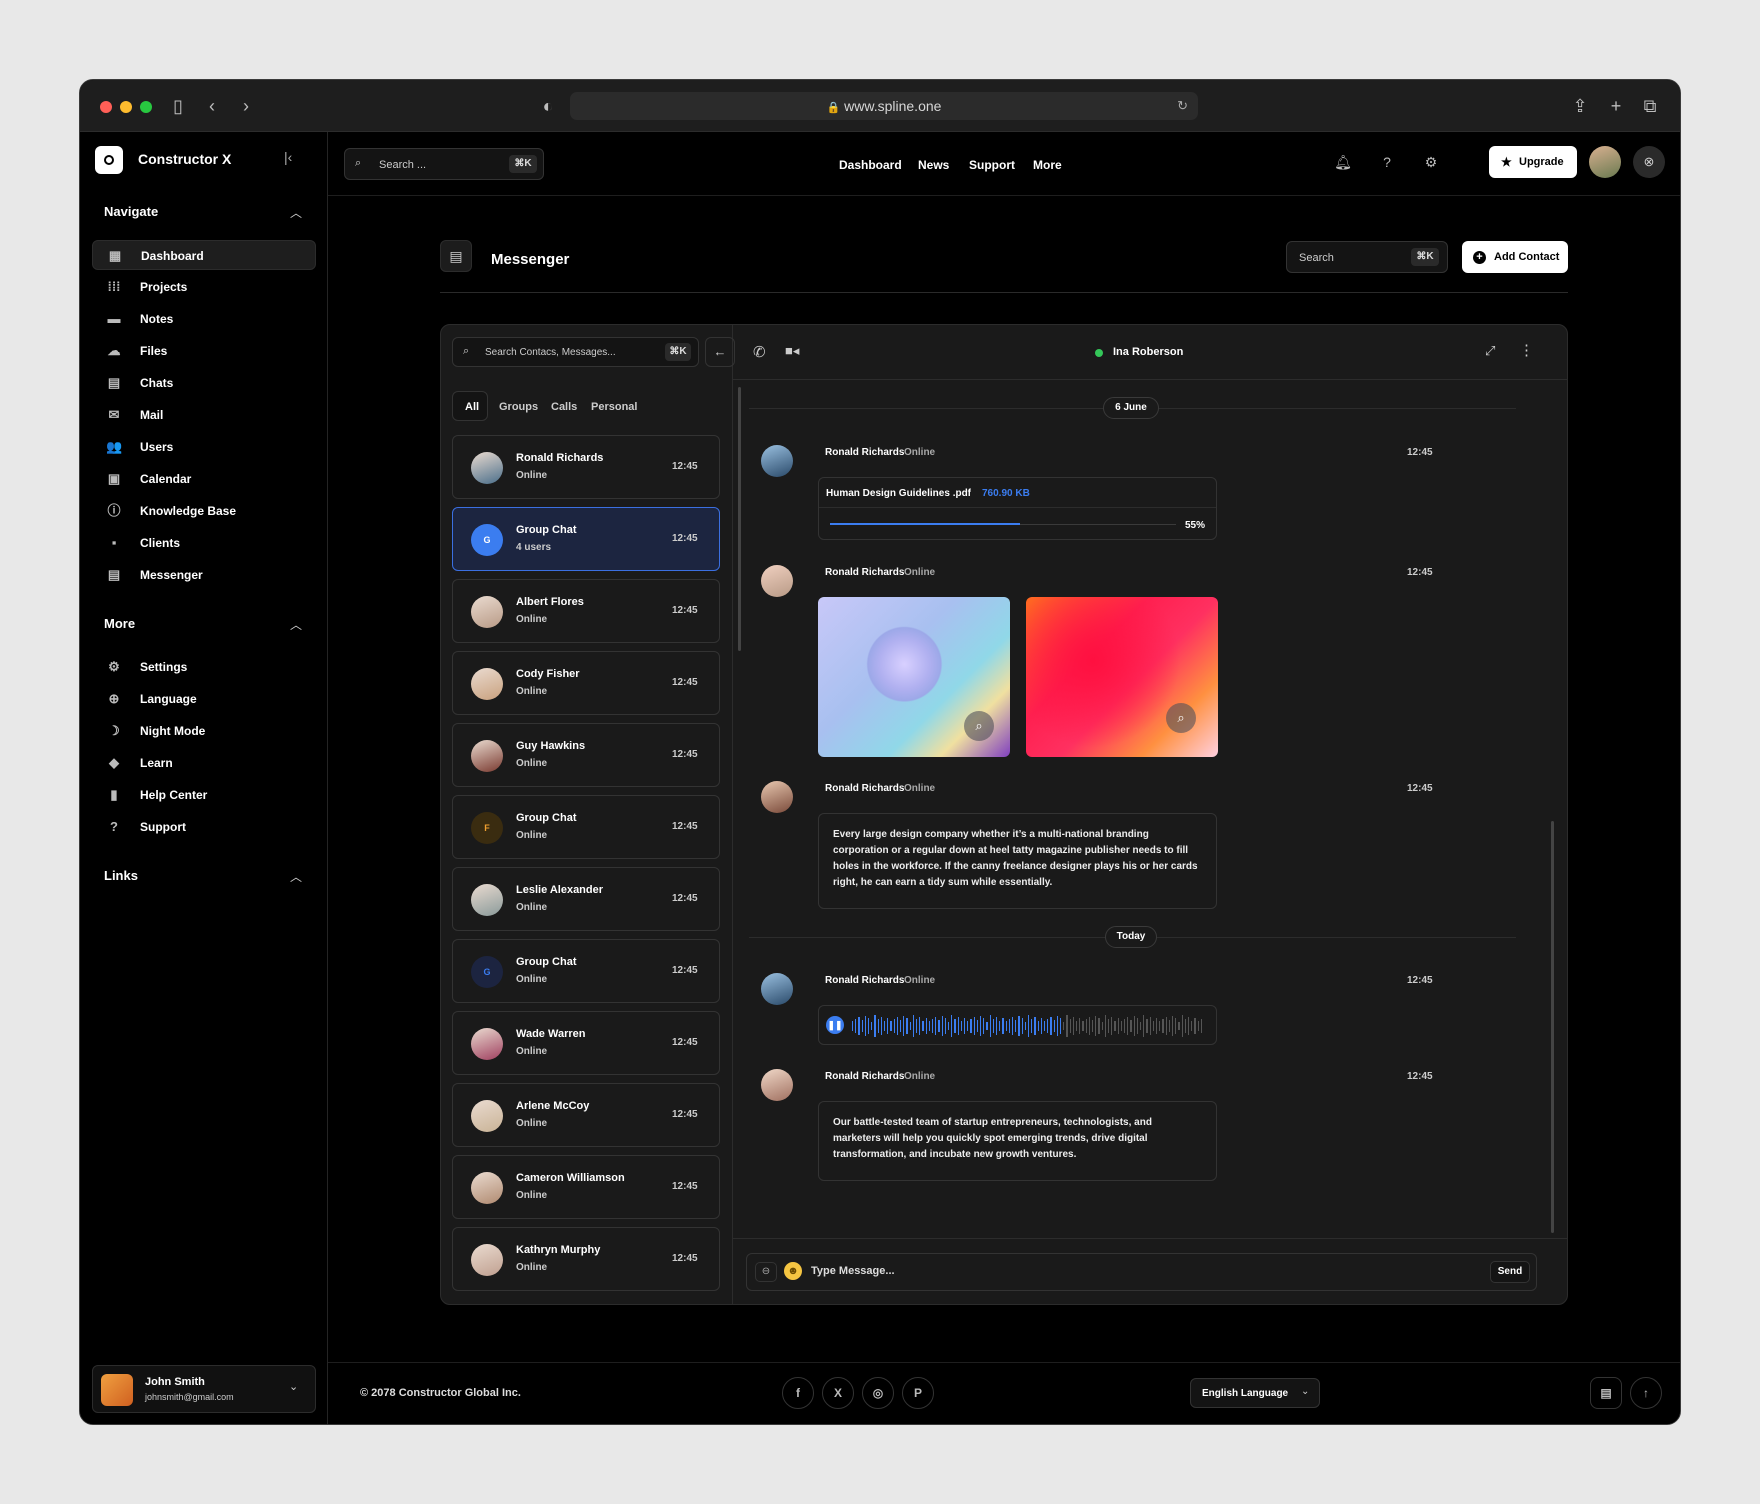 This screenshot has width=1760, height=1504. I want to click on sidebar-item-night-mode: ☽ Night Mode, so click(204, 731).